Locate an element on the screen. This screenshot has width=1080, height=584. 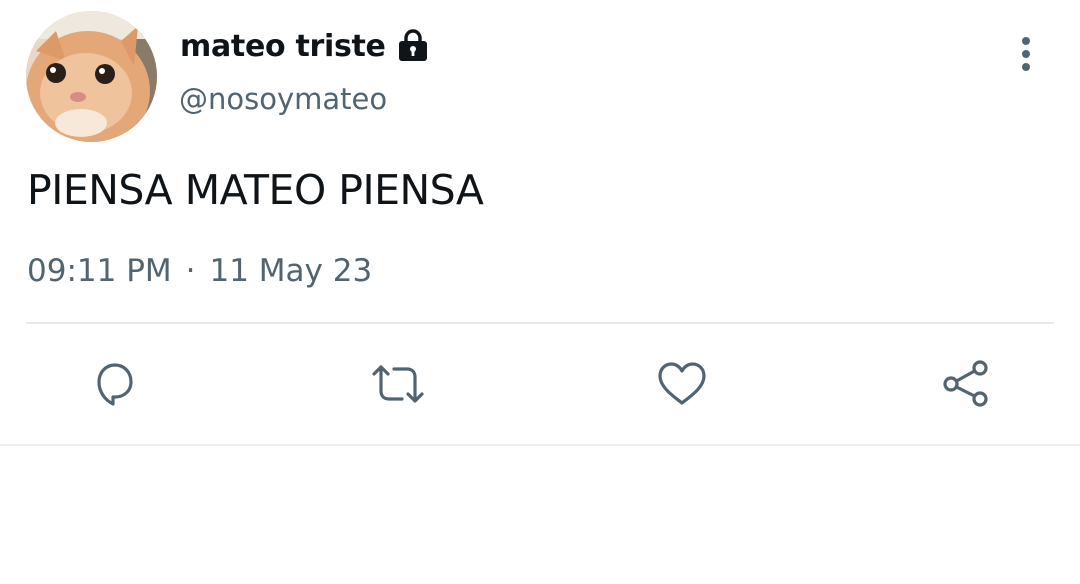
heart-icon is located at coordinates (682, 383).